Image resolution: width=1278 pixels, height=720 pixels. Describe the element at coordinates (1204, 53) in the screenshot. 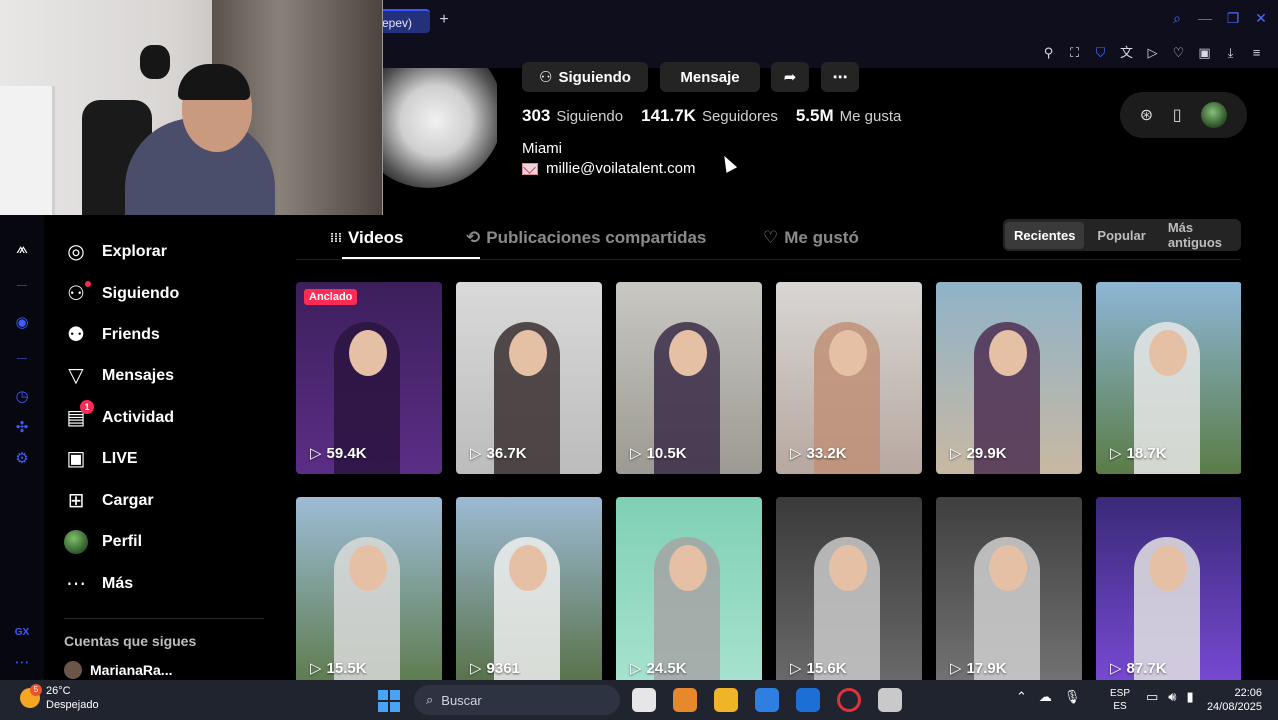

I see `wallet-icon: ▣` at that location.